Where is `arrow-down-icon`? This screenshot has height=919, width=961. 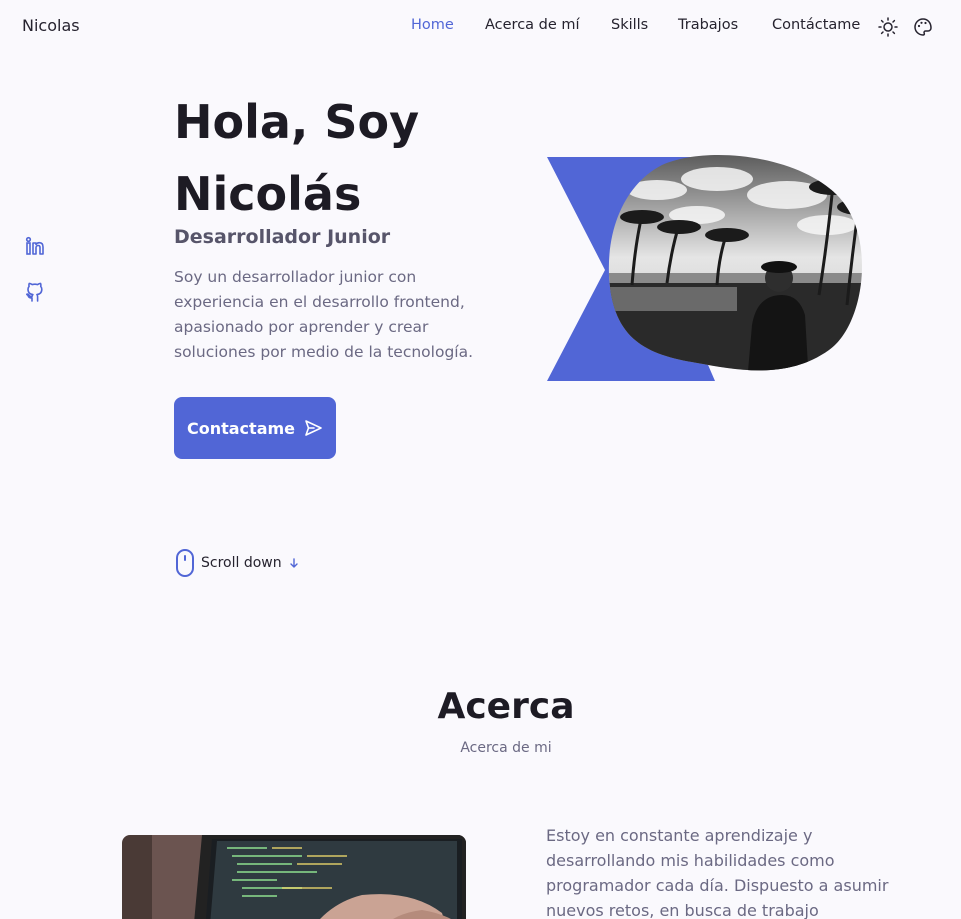 arrow-down-icon is located at coordinates (293, 563).